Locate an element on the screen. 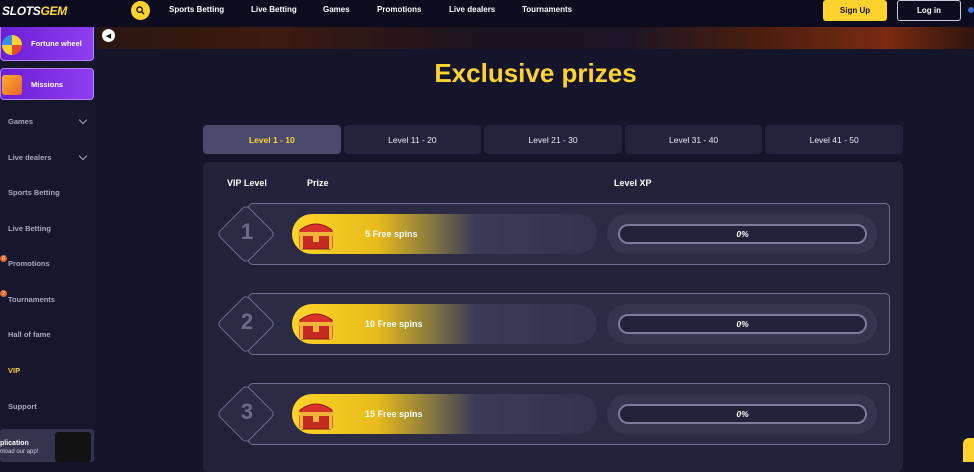 This screenshot has width=974, height=472. prize-label: 15 Free spins is located at coordinates (394, 414).